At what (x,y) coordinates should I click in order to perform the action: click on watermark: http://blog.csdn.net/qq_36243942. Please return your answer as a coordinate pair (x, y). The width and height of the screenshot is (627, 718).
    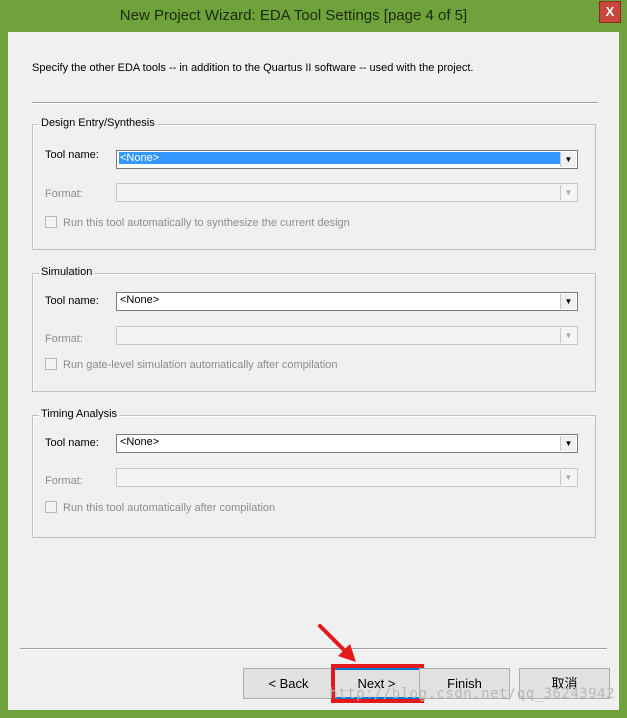
    Looking at the image, I should click on (472, 694).